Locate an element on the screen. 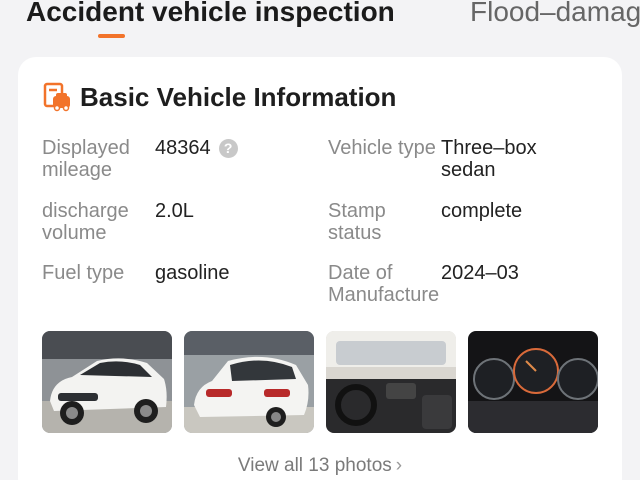 The width and height of the screenshot is (640, 480). stamp-status-label: Stamp status is located at coordinates (357, 222).